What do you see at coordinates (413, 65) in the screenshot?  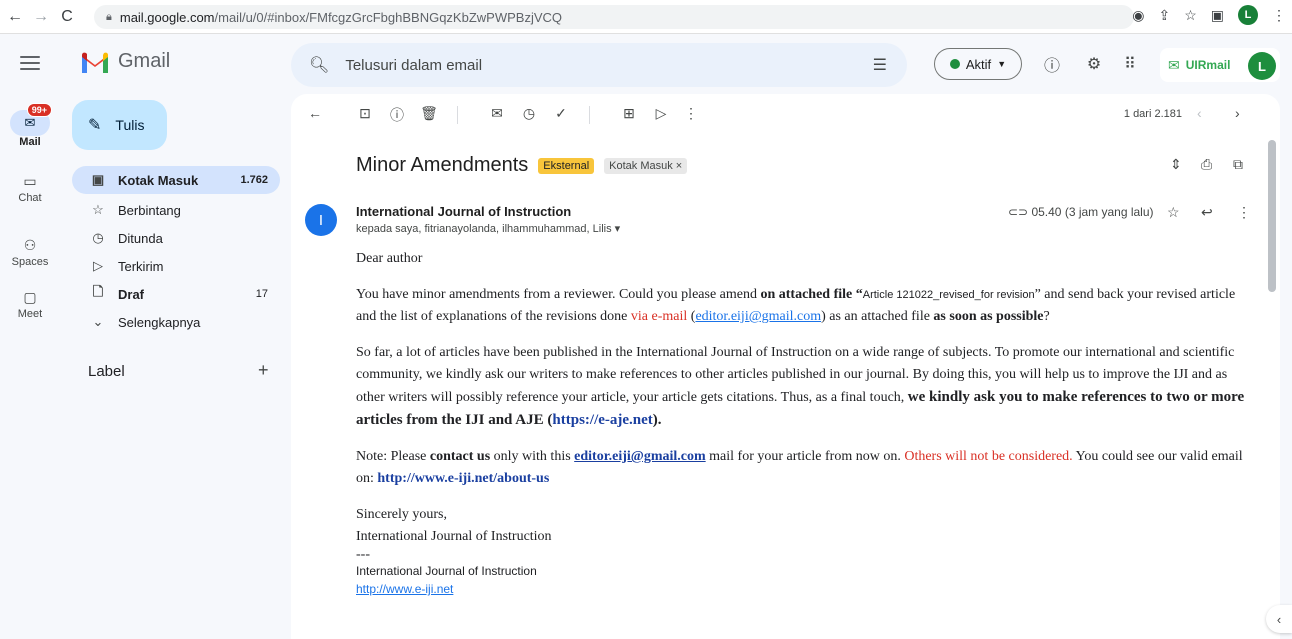 I see `search-input: Telusuri dalam email` at bounding box center [413, 65].